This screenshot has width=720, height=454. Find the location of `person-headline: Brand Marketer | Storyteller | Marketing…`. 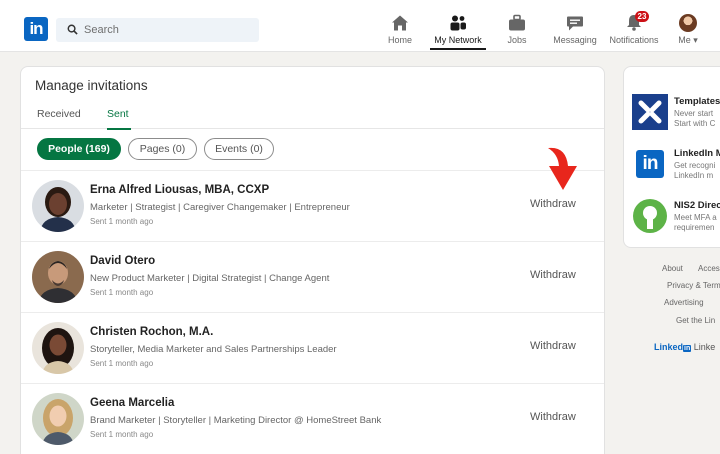

person-headline: Brand Marketer | Storyteller | Marketing… is located at coordinates (236, 420).